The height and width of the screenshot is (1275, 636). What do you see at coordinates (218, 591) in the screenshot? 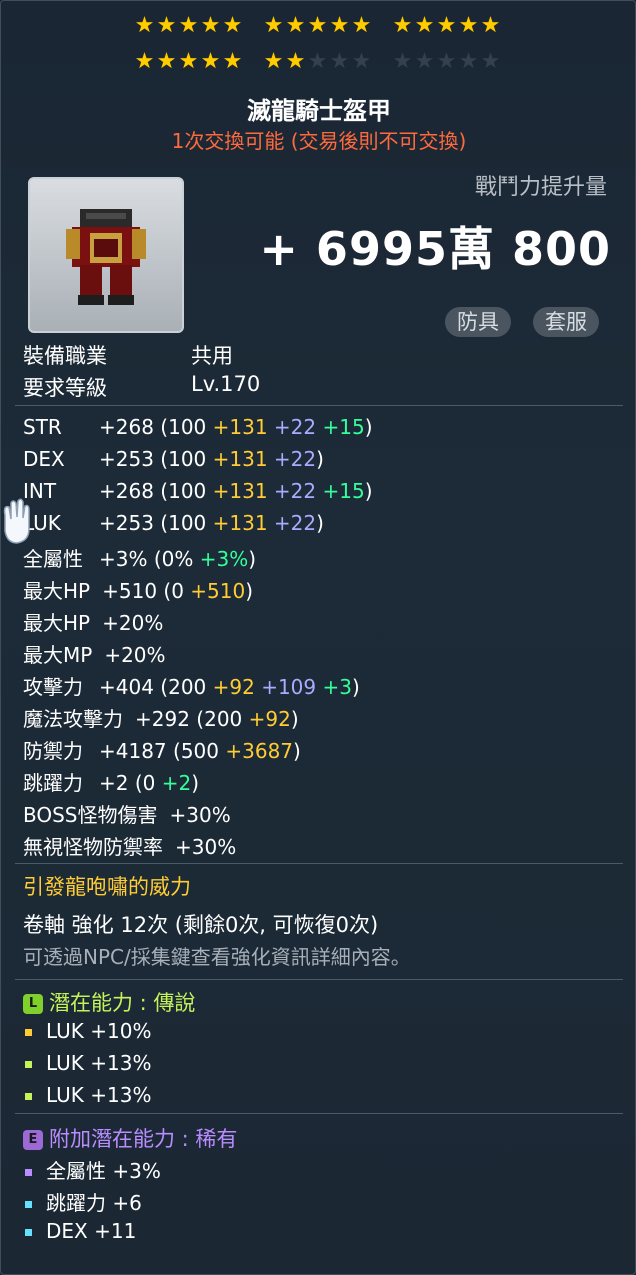
I see `stat-value-part: +510` at bounding box center [218, 591].